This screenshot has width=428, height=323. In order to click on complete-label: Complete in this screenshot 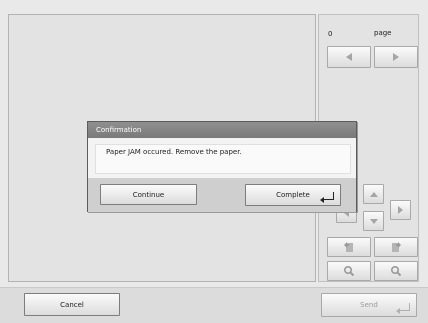, I will do `click(293, 195)`.